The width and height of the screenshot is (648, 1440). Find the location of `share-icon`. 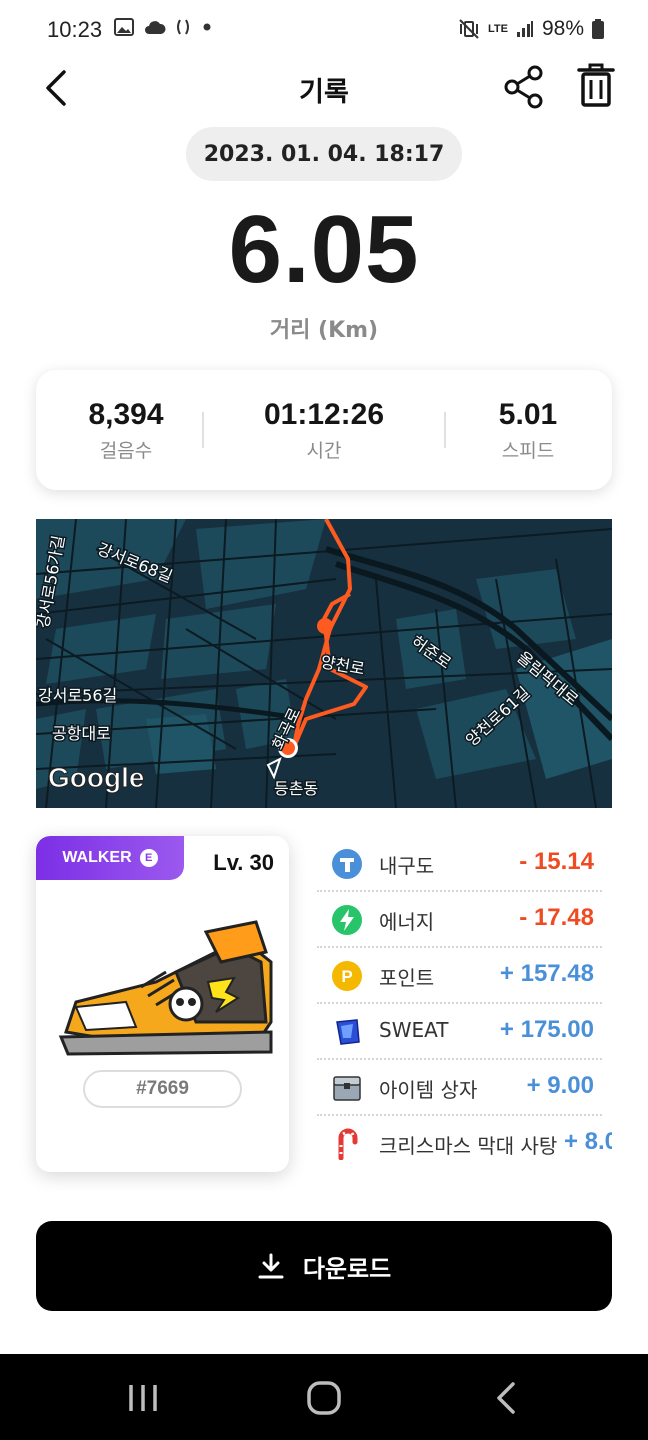

share-icon is located at coordinates (523, 87).